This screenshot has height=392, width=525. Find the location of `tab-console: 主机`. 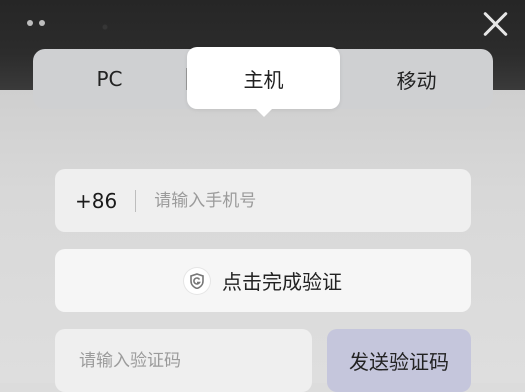

tab-console: 主机 is located at coordinates (263, 82).